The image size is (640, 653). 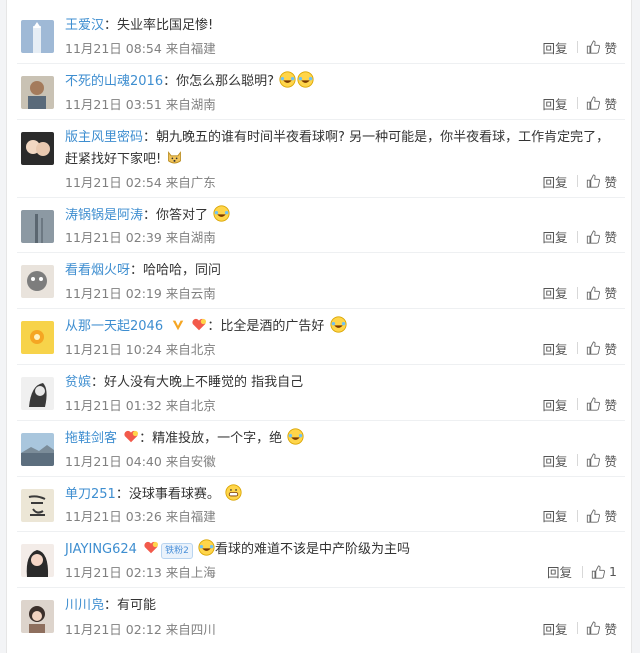 What do you see at coordinates (140, 103) in the screenshot?
I see `comment-meta: 11月21日 03:51 来自湖南` at bounding box center [140, 103].